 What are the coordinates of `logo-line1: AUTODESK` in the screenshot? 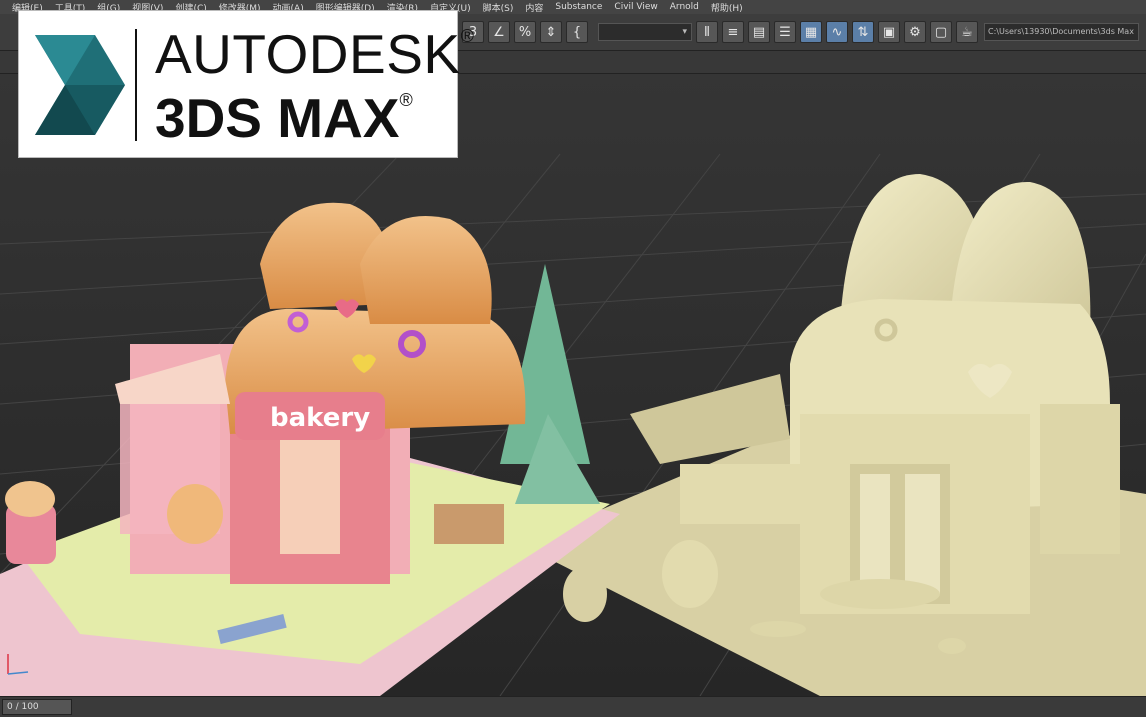 It's located at (308, 54).